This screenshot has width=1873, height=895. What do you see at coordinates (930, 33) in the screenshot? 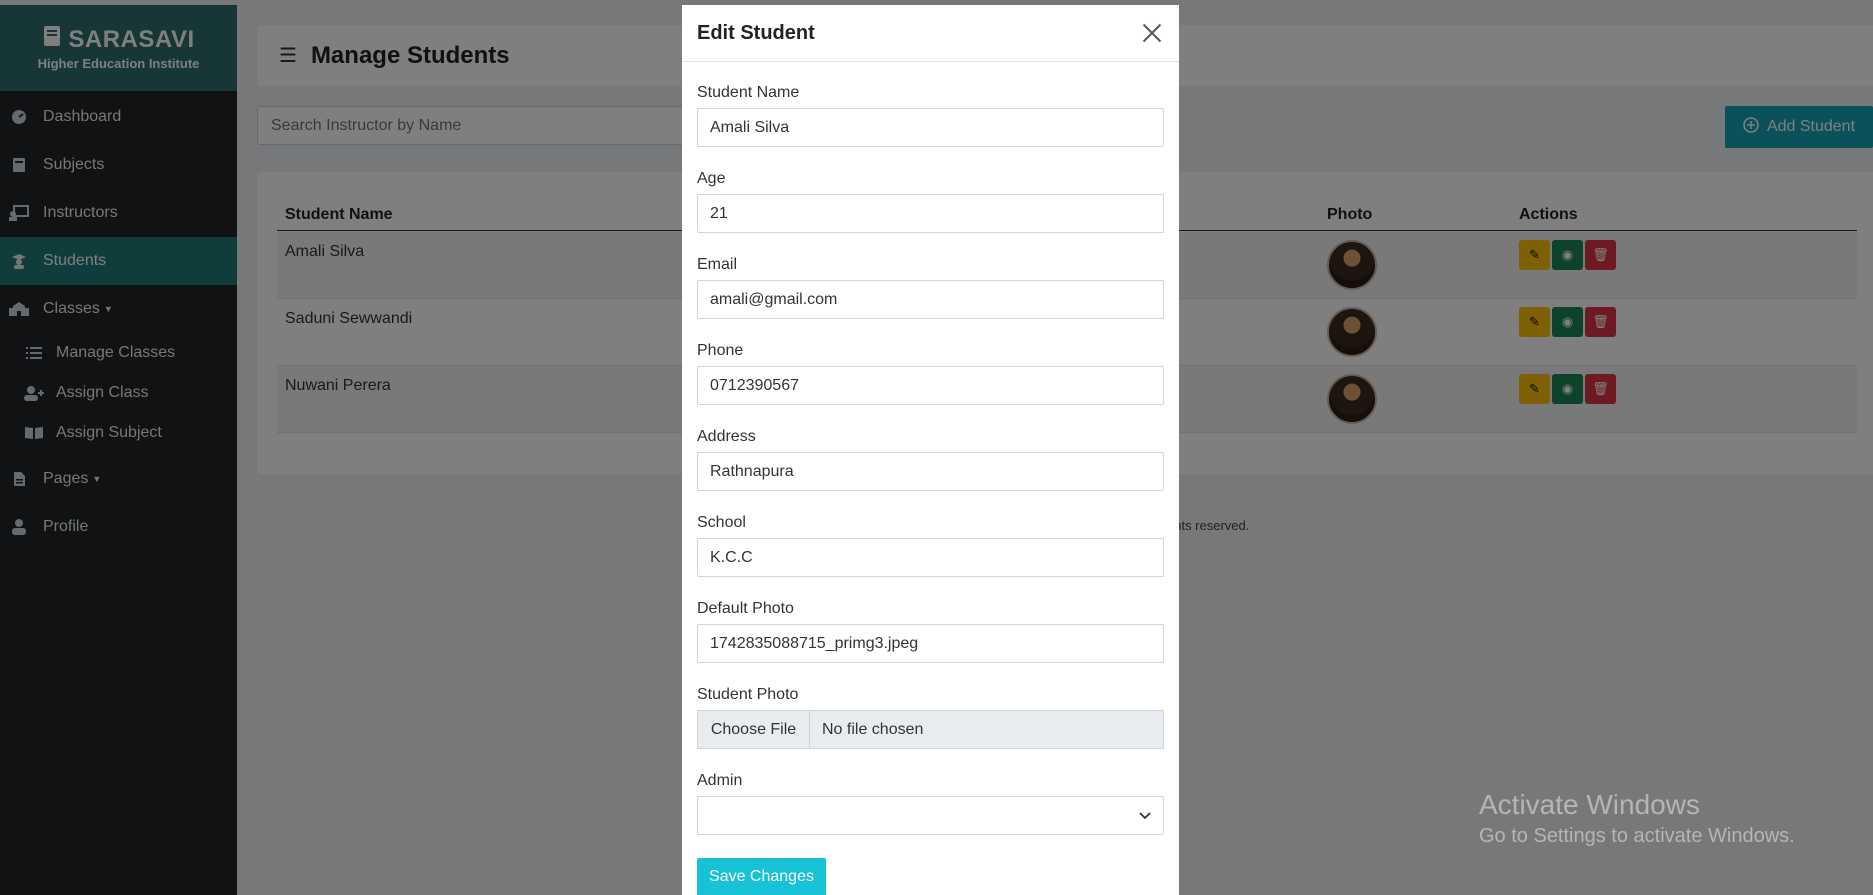
I see `modal-header: Edit Student` at bounding box center [930, 33].